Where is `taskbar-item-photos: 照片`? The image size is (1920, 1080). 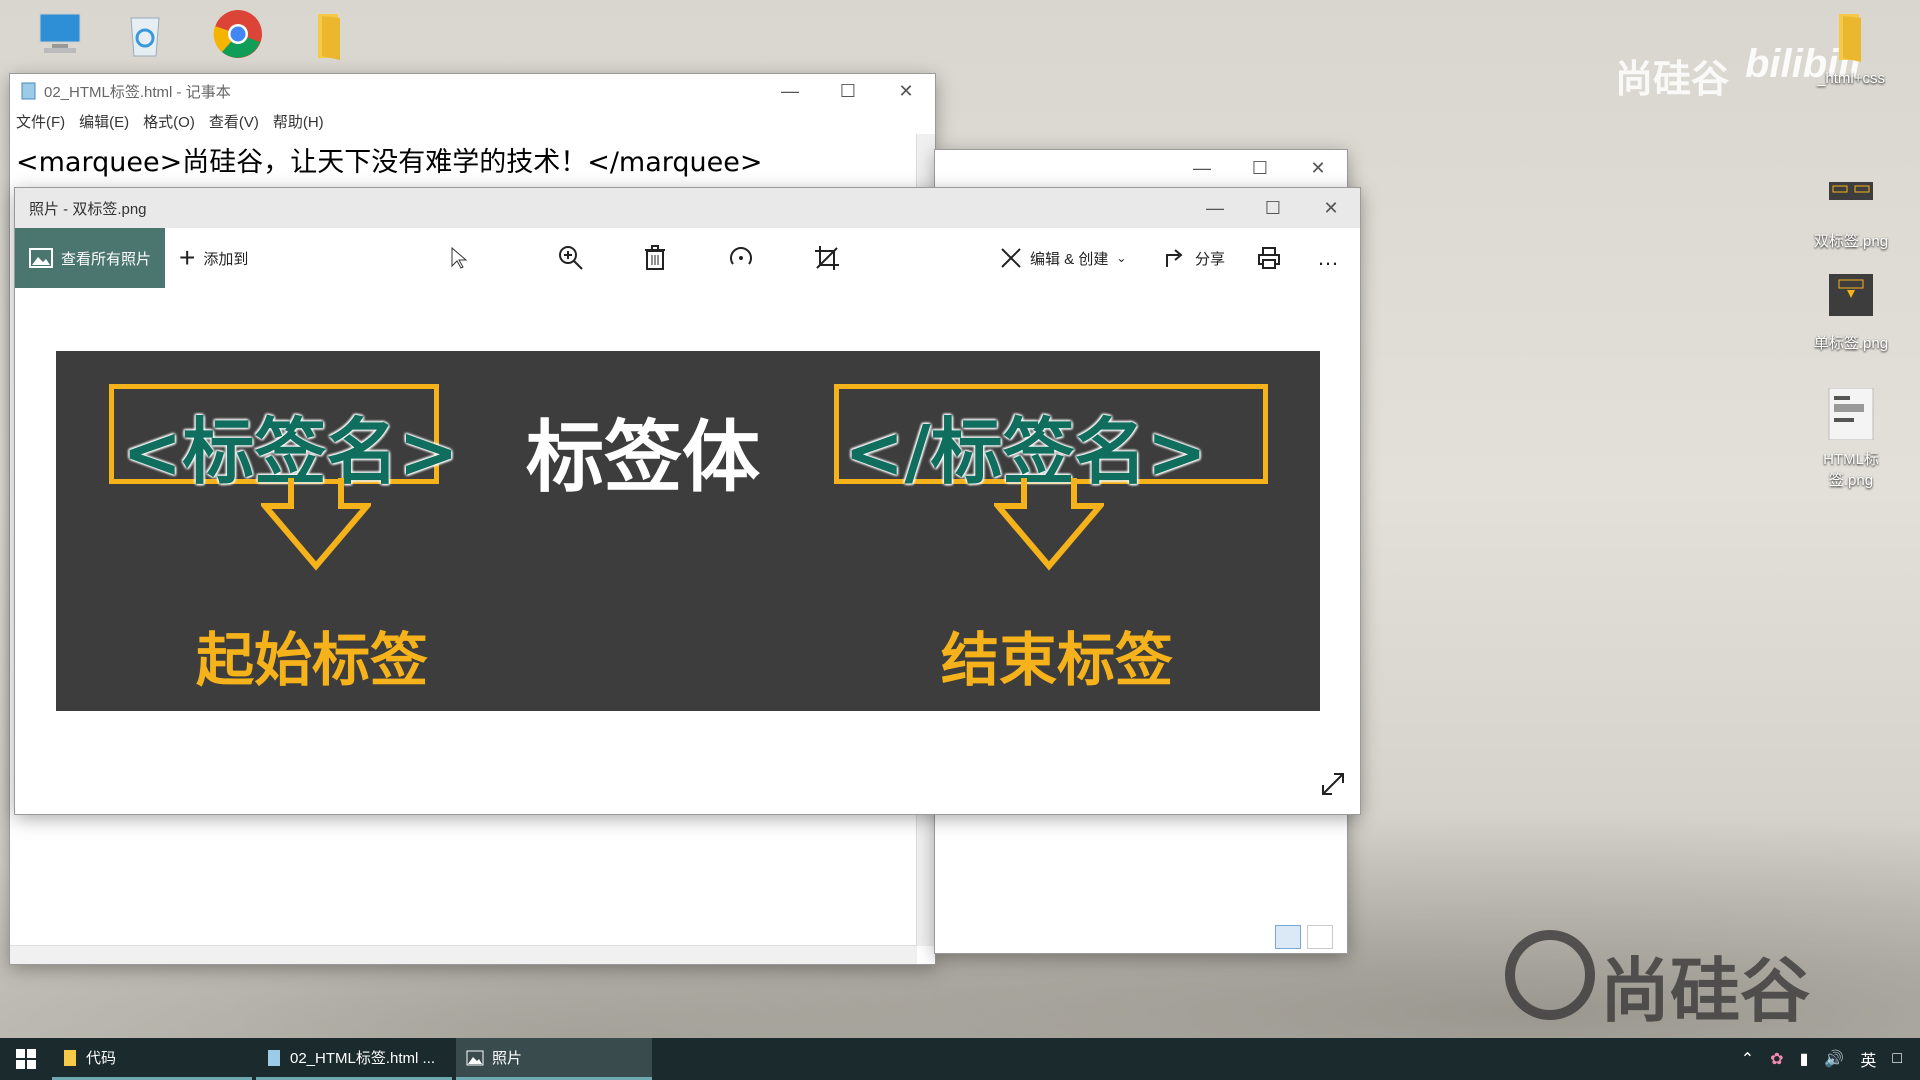
taskbar-item-photos: 照片 is located at coordinates (554, 1059).